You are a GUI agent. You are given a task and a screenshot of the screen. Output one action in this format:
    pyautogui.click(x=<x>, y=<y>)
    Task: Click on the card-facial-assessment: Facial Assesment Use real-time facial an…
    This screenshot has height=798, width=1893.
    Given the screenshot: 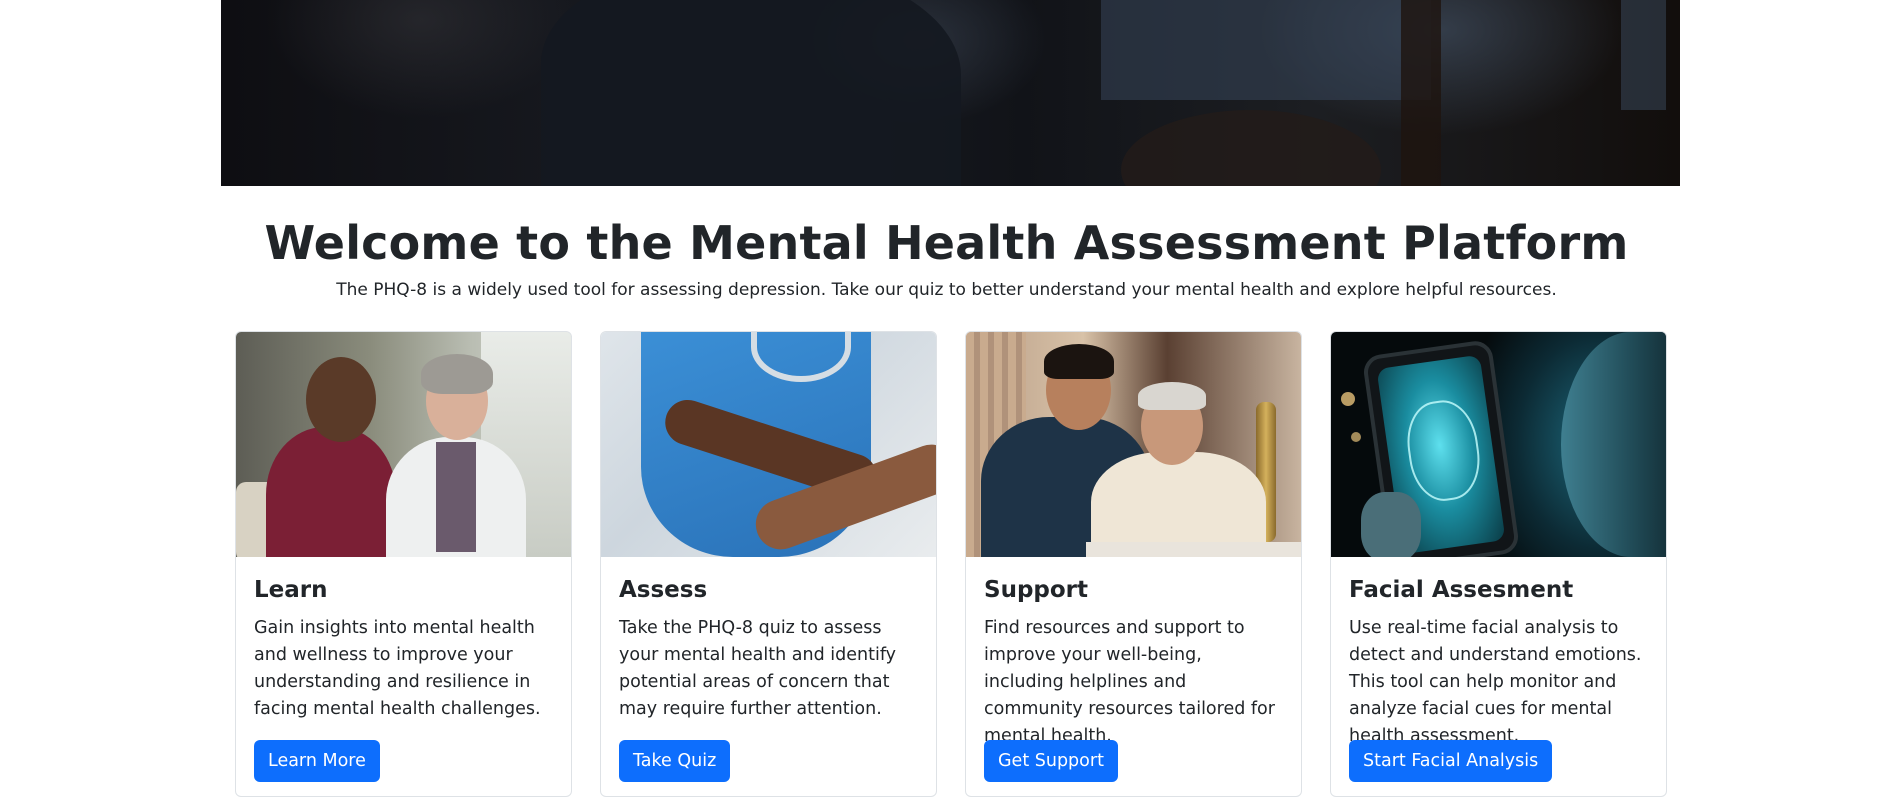 What is the action you would take?
    pyautogui.click(x=1498, y=564)
    